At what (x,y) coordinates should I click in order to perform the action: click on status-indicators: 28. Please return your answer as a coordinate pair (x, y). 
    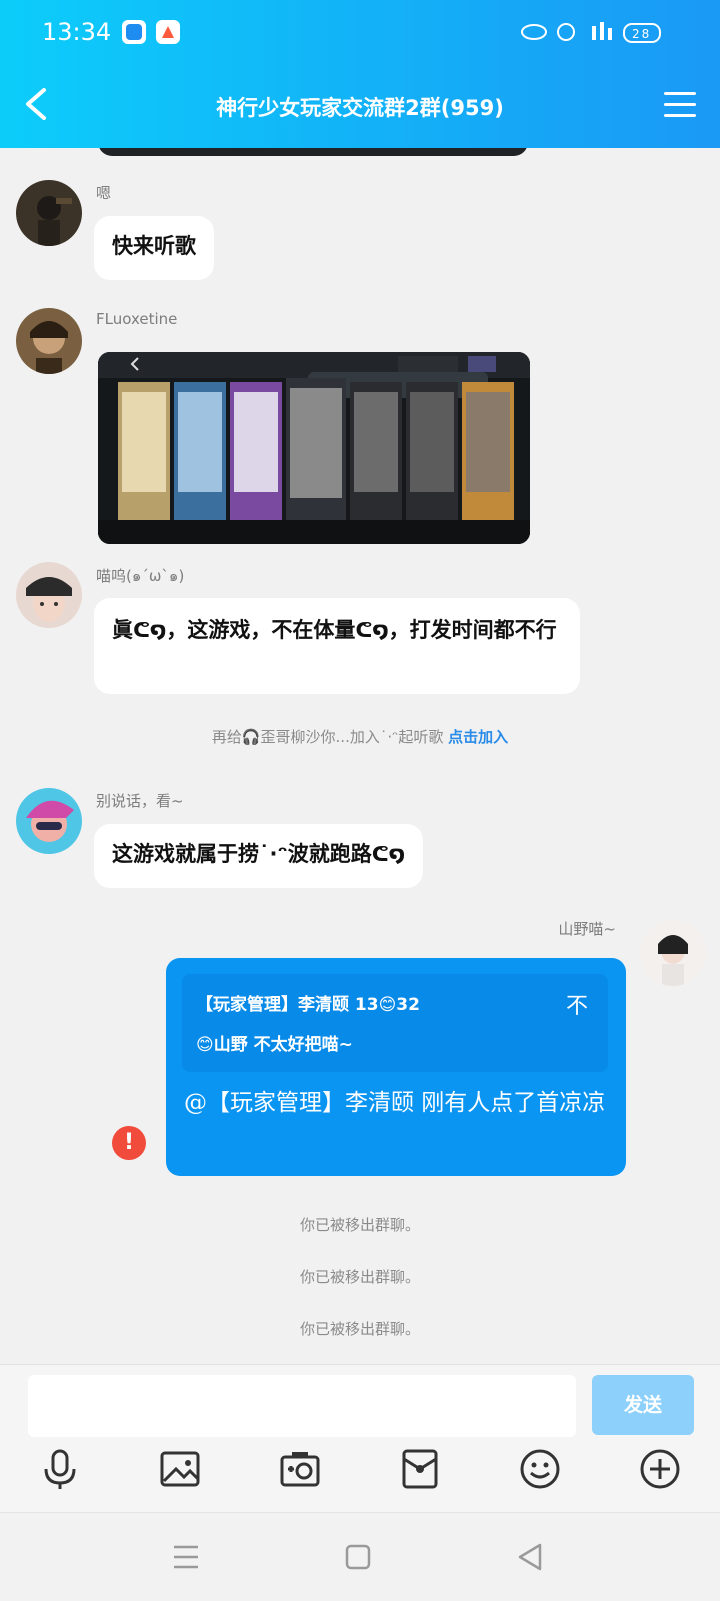
    Looking at the image, I should click on (595, 34).